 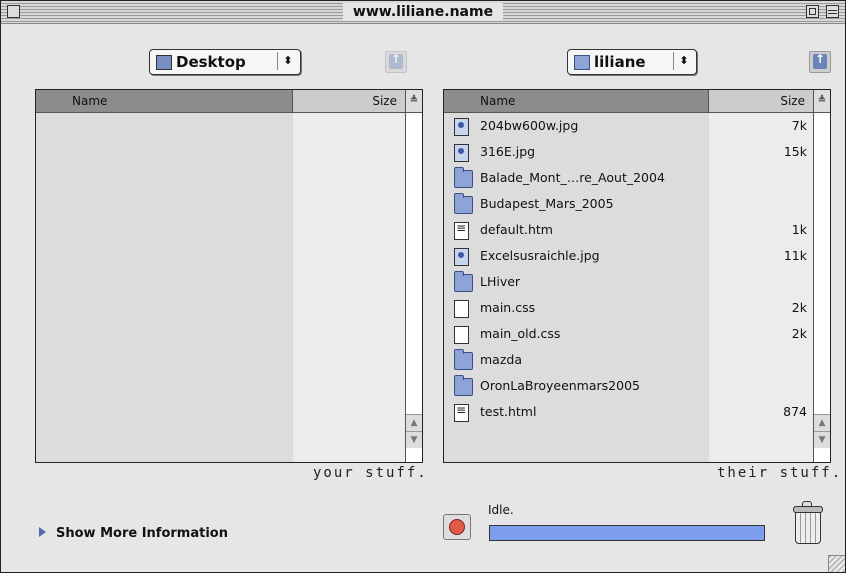 I want to click on stop-button, so click(x=457, y=527).